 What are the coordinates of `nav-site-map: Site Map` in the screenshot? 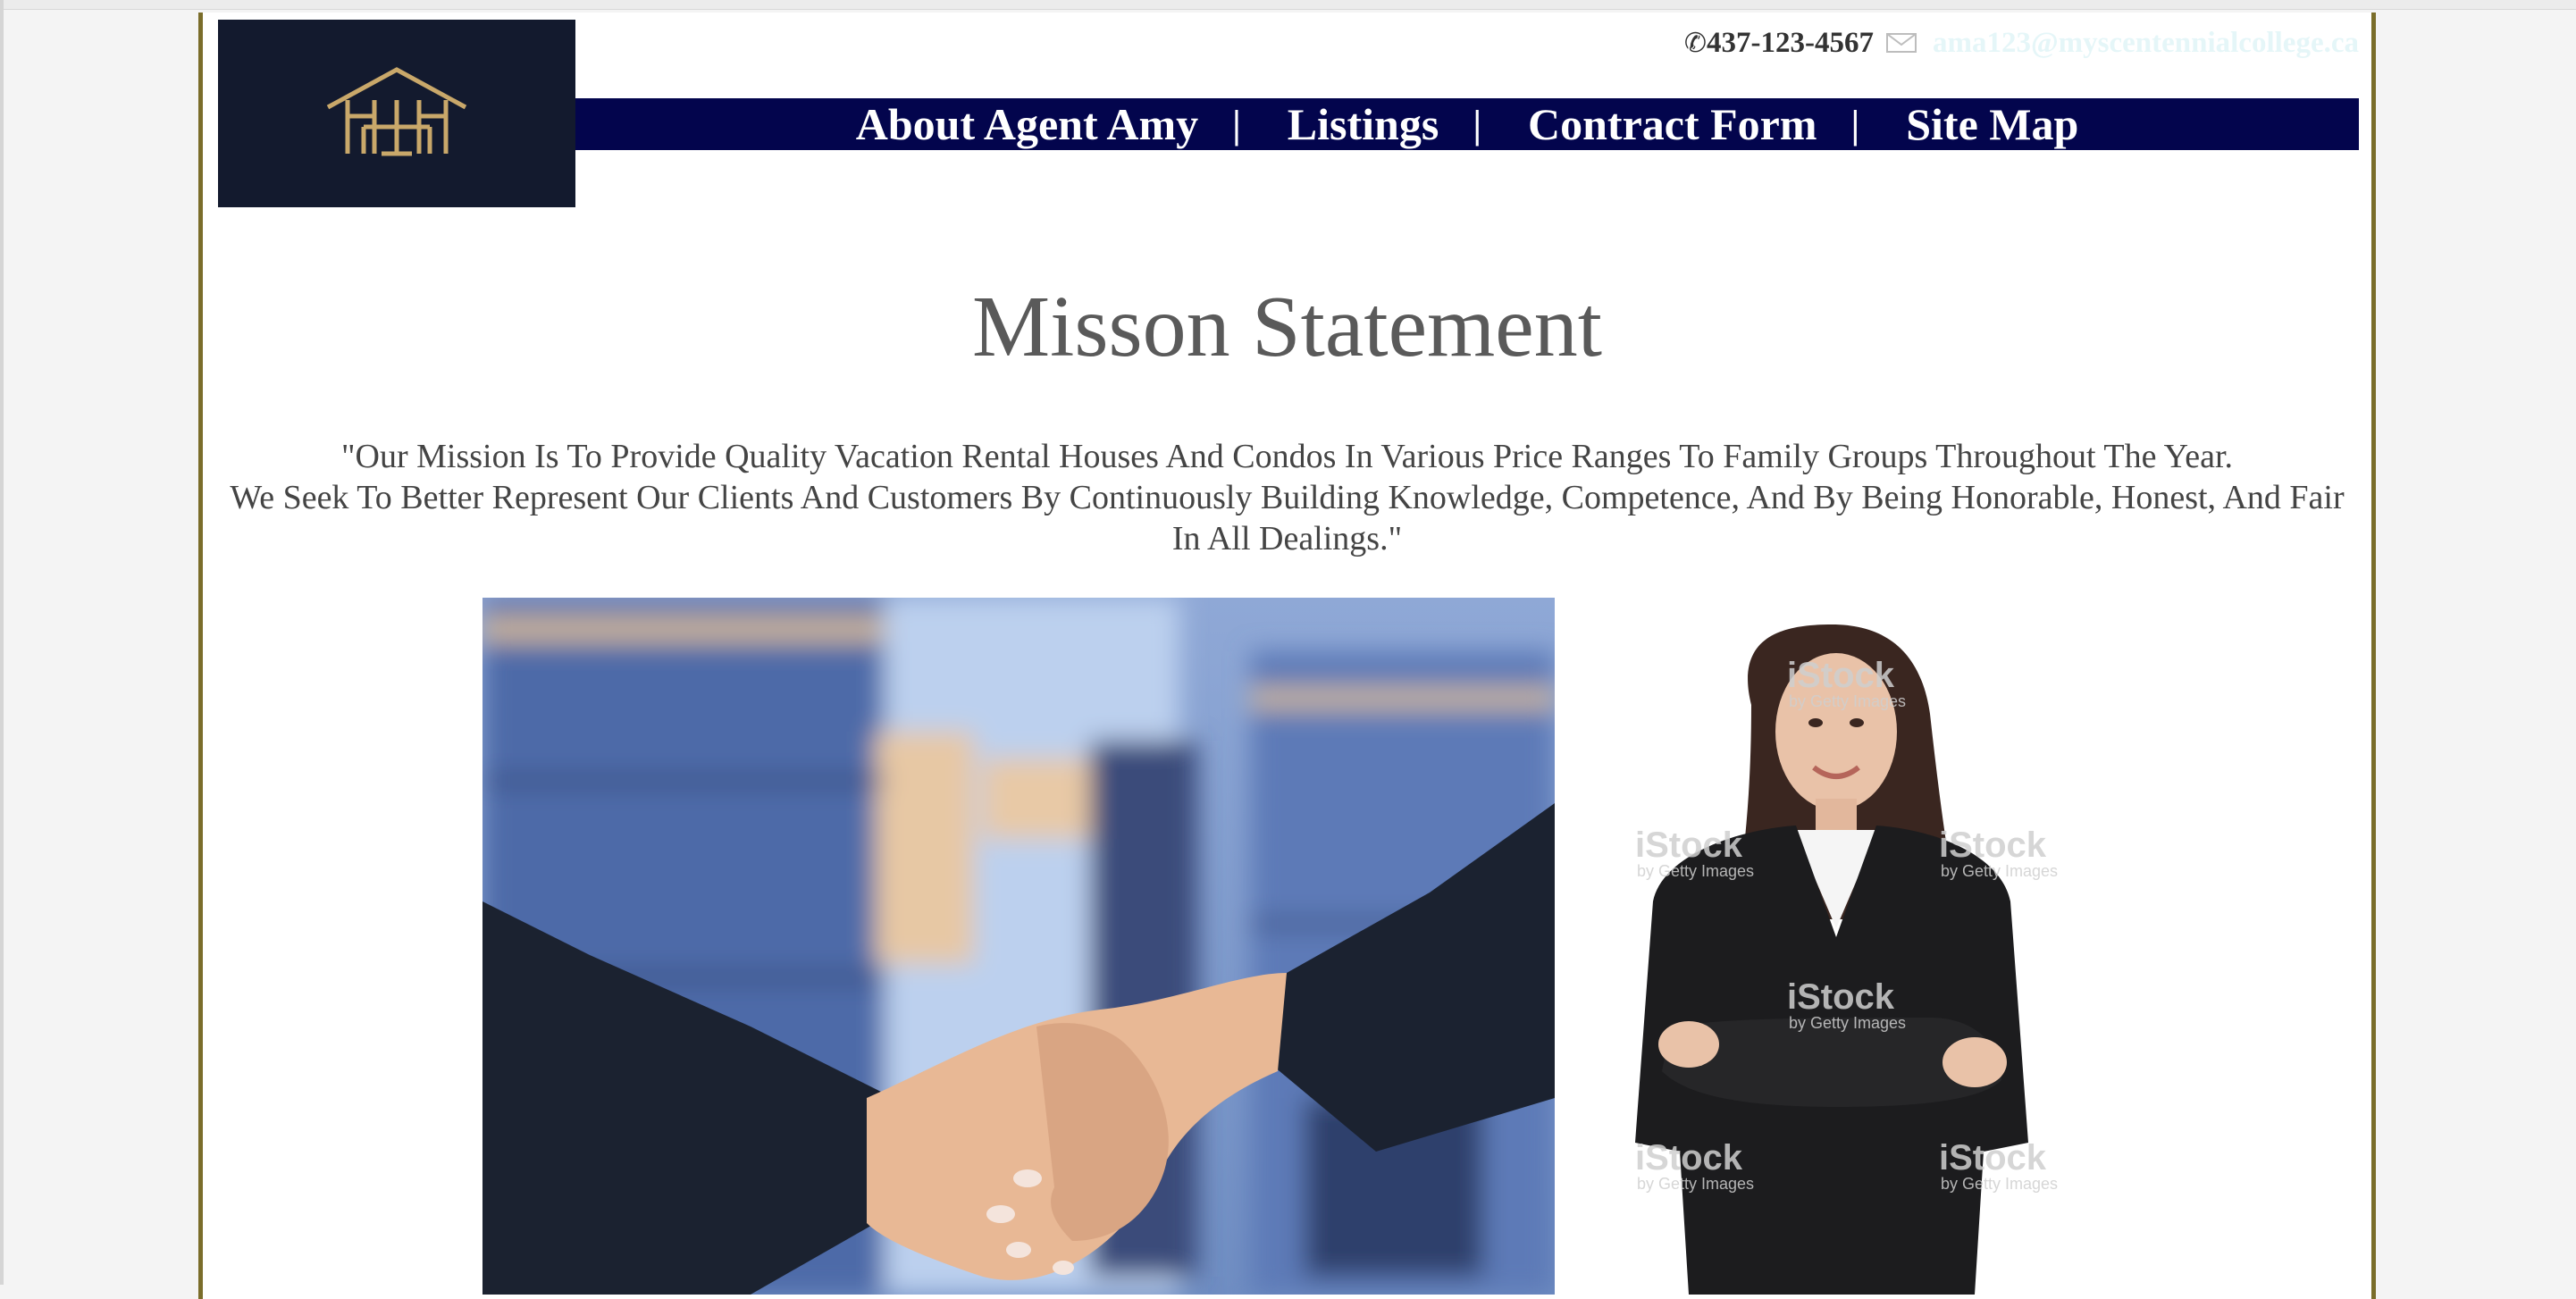 It's located at (1992, 124).